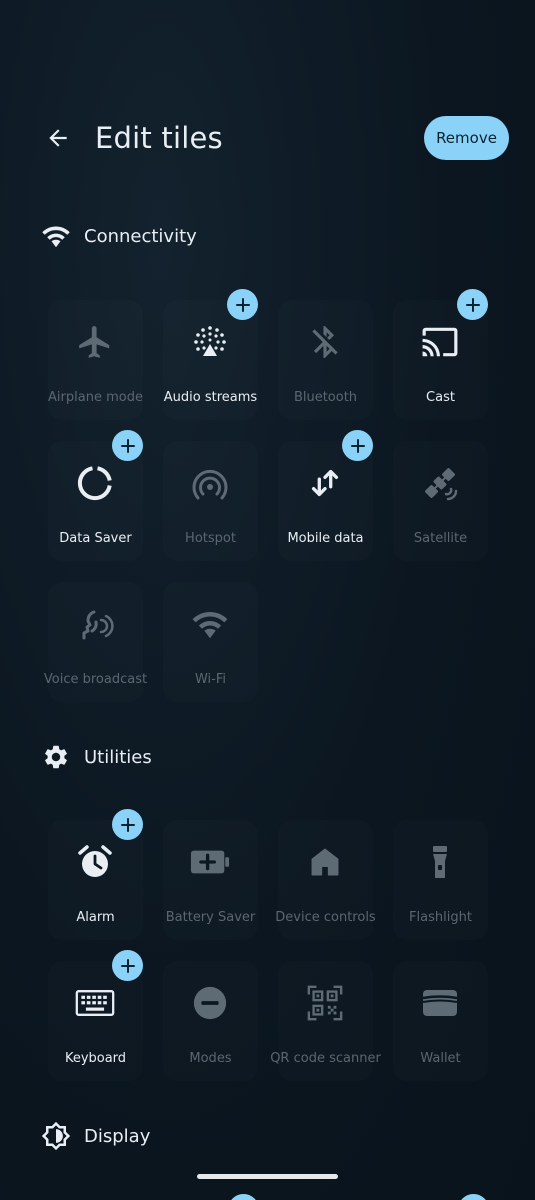 The width and height of the screenshot is (535, 1200). Describe the element at coordinates (440, 483) in the screenshot. I see `satellite-icon` at that location.